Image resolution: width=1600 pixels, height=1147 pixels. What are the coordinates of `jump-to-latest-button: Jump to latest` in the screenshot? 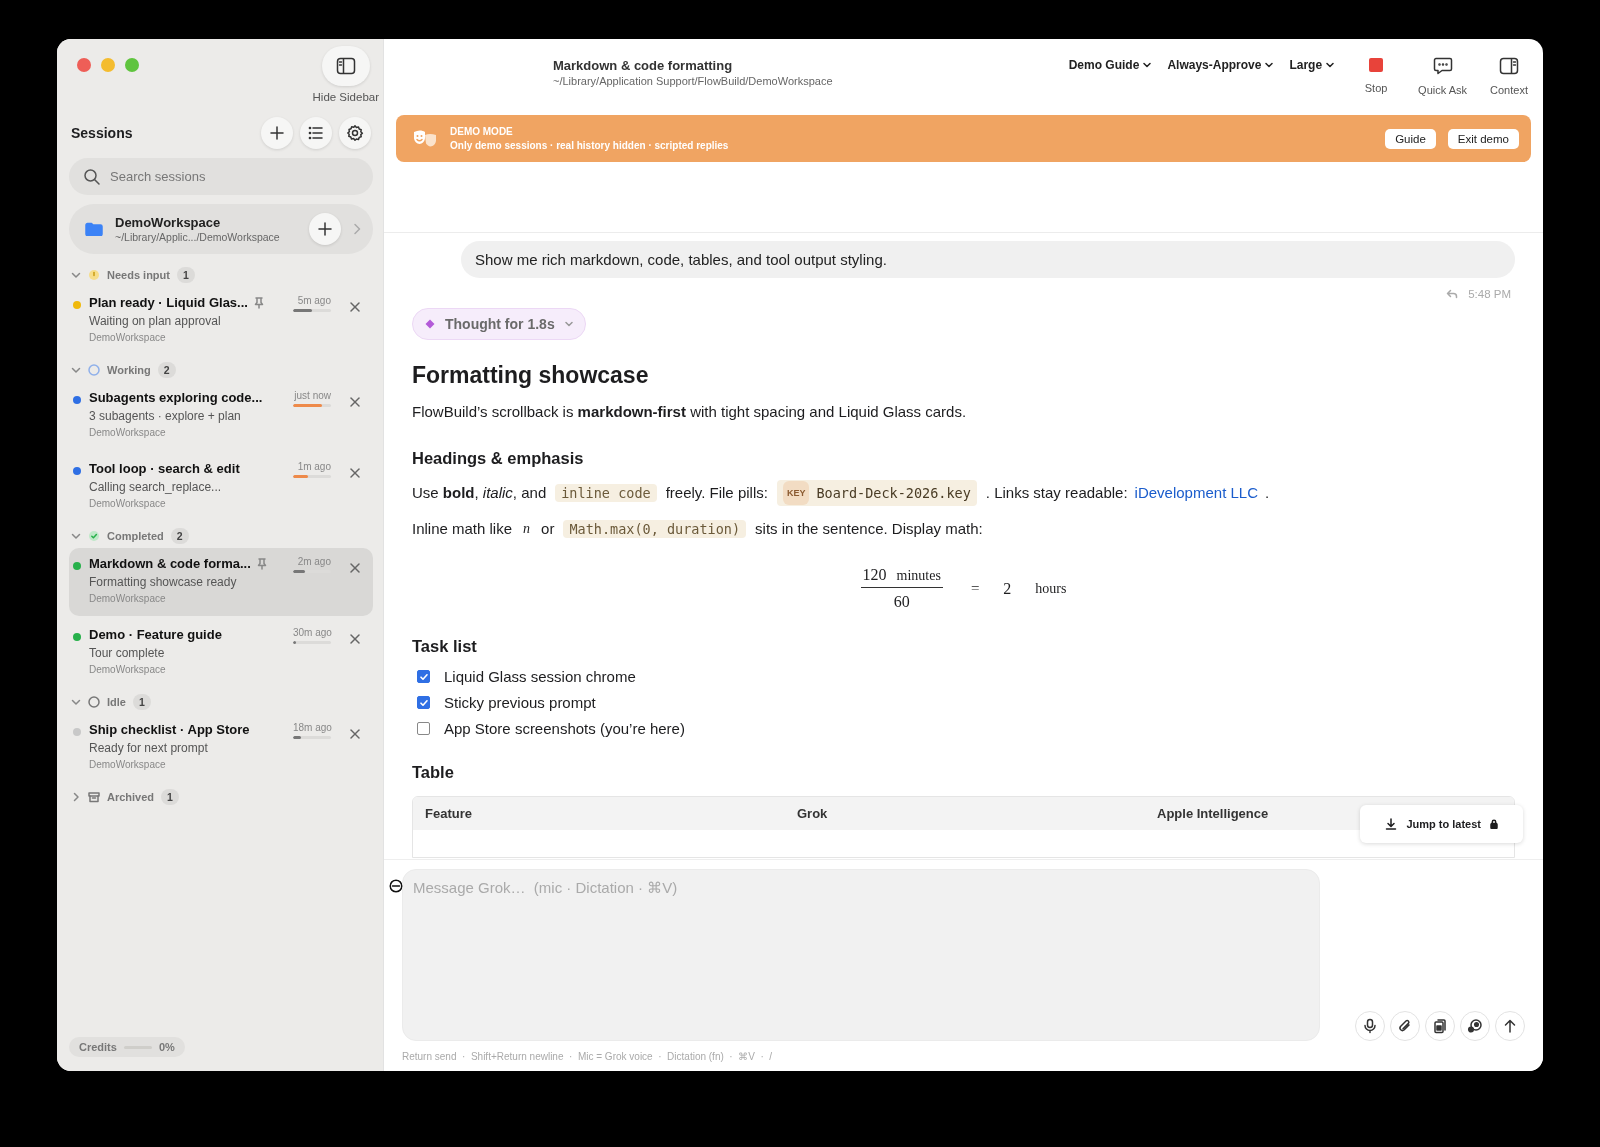 It's located at (1441, 824).